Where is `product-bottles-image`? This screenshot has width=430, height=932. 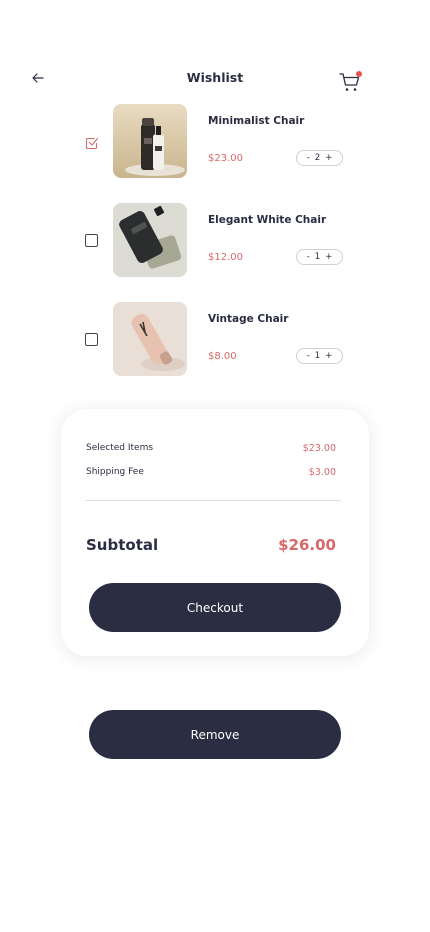
product-bottles-image is located at coordinates (150, 141).